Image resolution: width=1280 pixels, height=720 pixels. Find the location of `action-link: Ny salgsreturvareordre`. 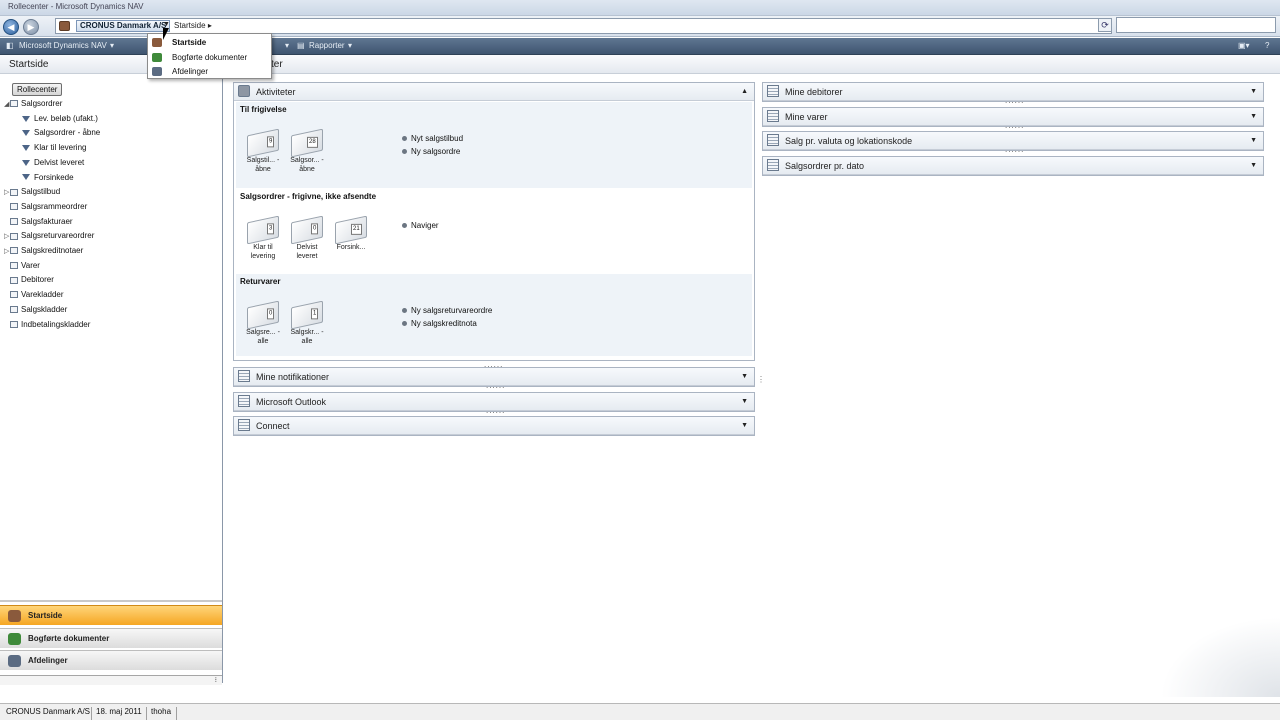

action-link: Ny salgsreturvareordre is located at coordinates (447, 310).